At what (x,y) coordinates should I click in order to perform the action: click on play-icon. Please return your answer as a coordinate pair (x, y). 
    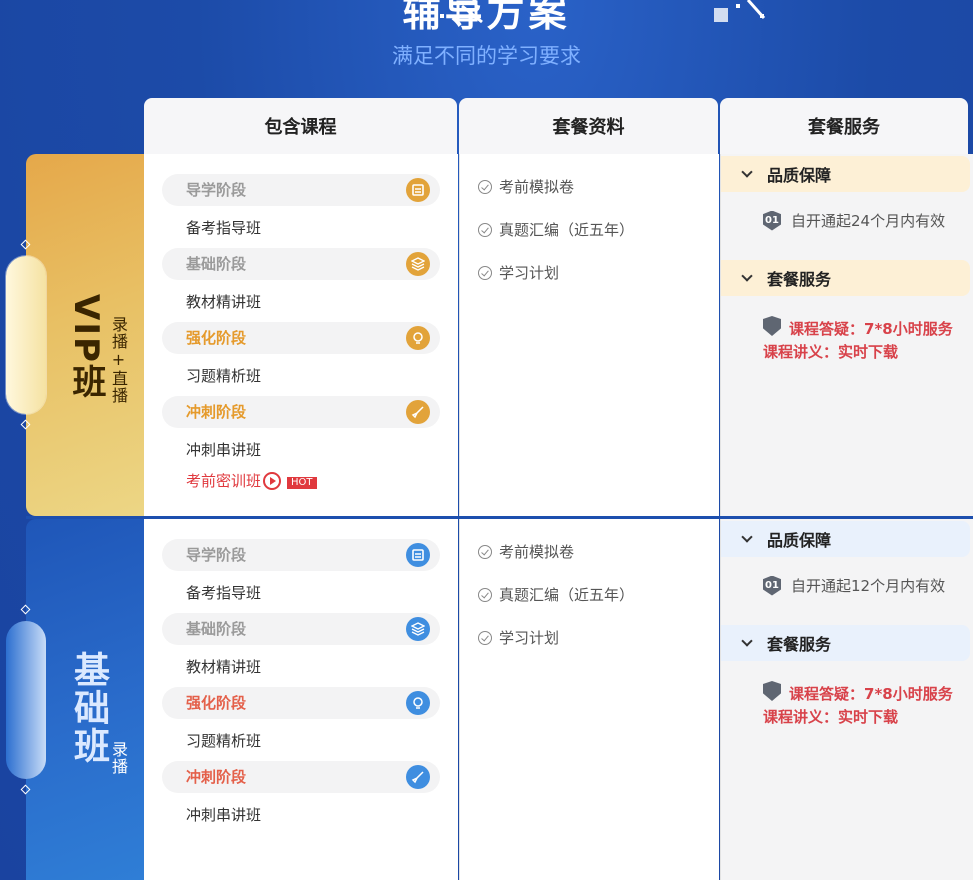
    Looking at the image, I should click on (272, 480).